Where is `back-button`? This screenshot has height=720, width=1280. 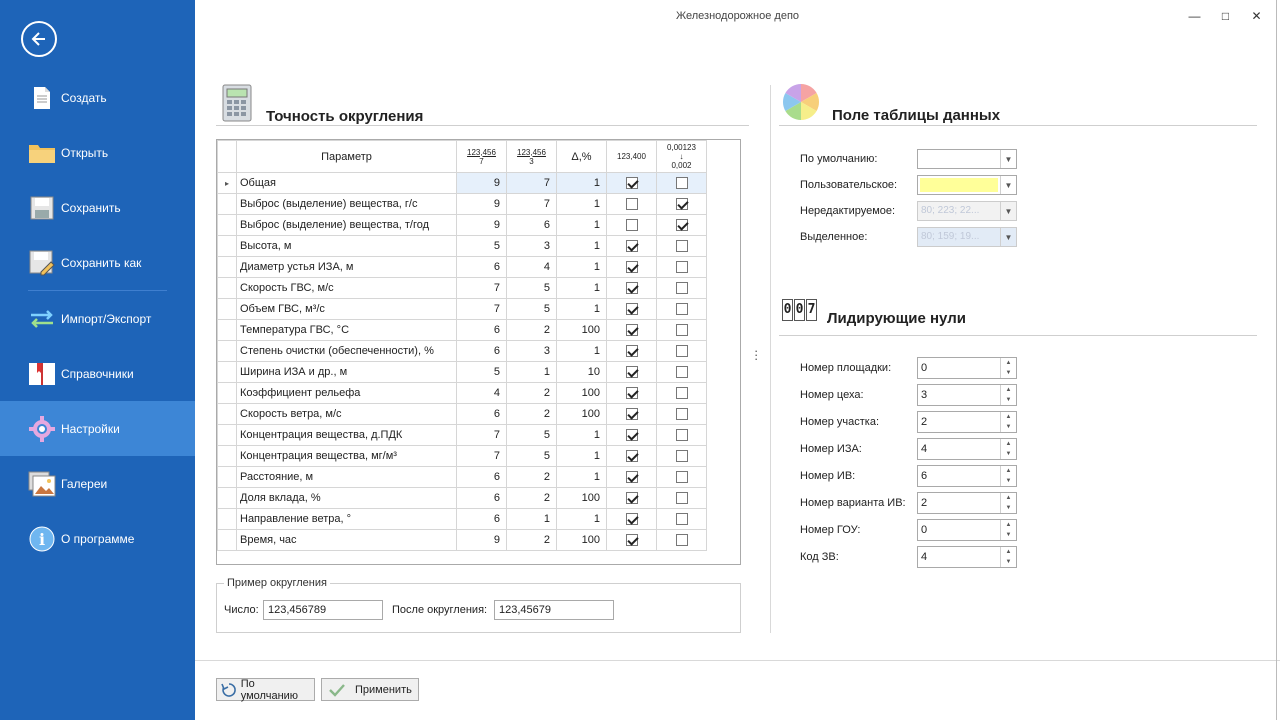 back-button is located at coordinates (39, 39).